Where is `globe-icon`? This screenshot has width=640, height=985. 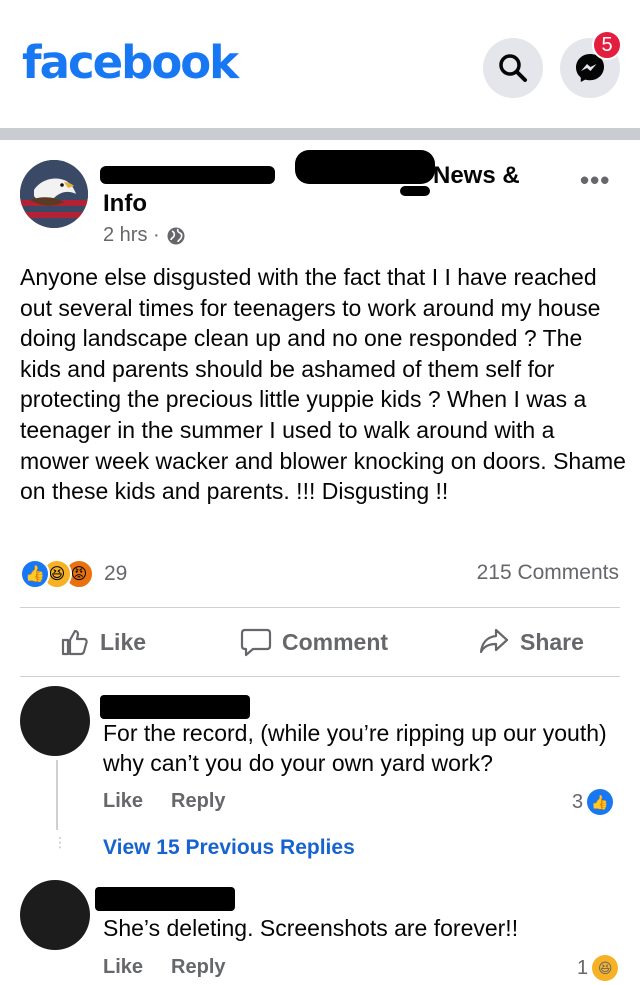 globe-icon is located at coordinates (176, 235).